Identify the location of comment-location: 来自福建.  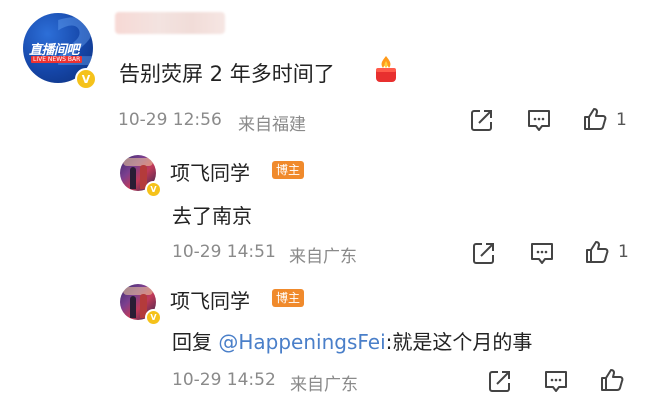
(272, 125).